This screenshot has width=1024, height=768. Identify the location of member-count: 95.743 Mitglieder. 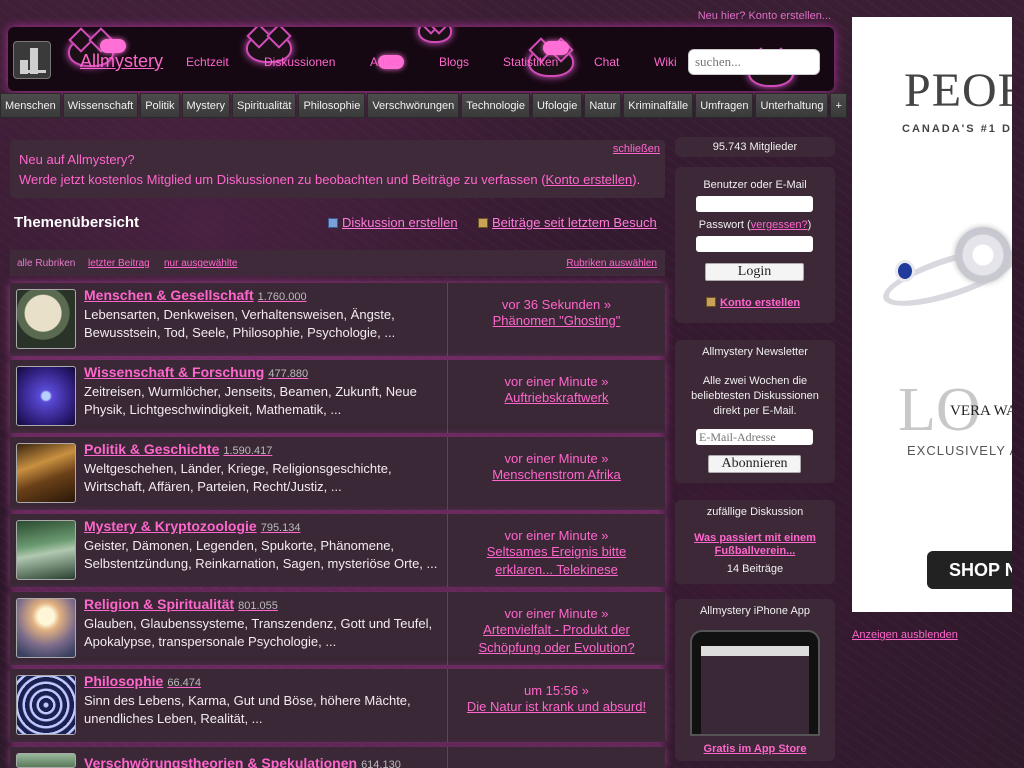
(755, 147).